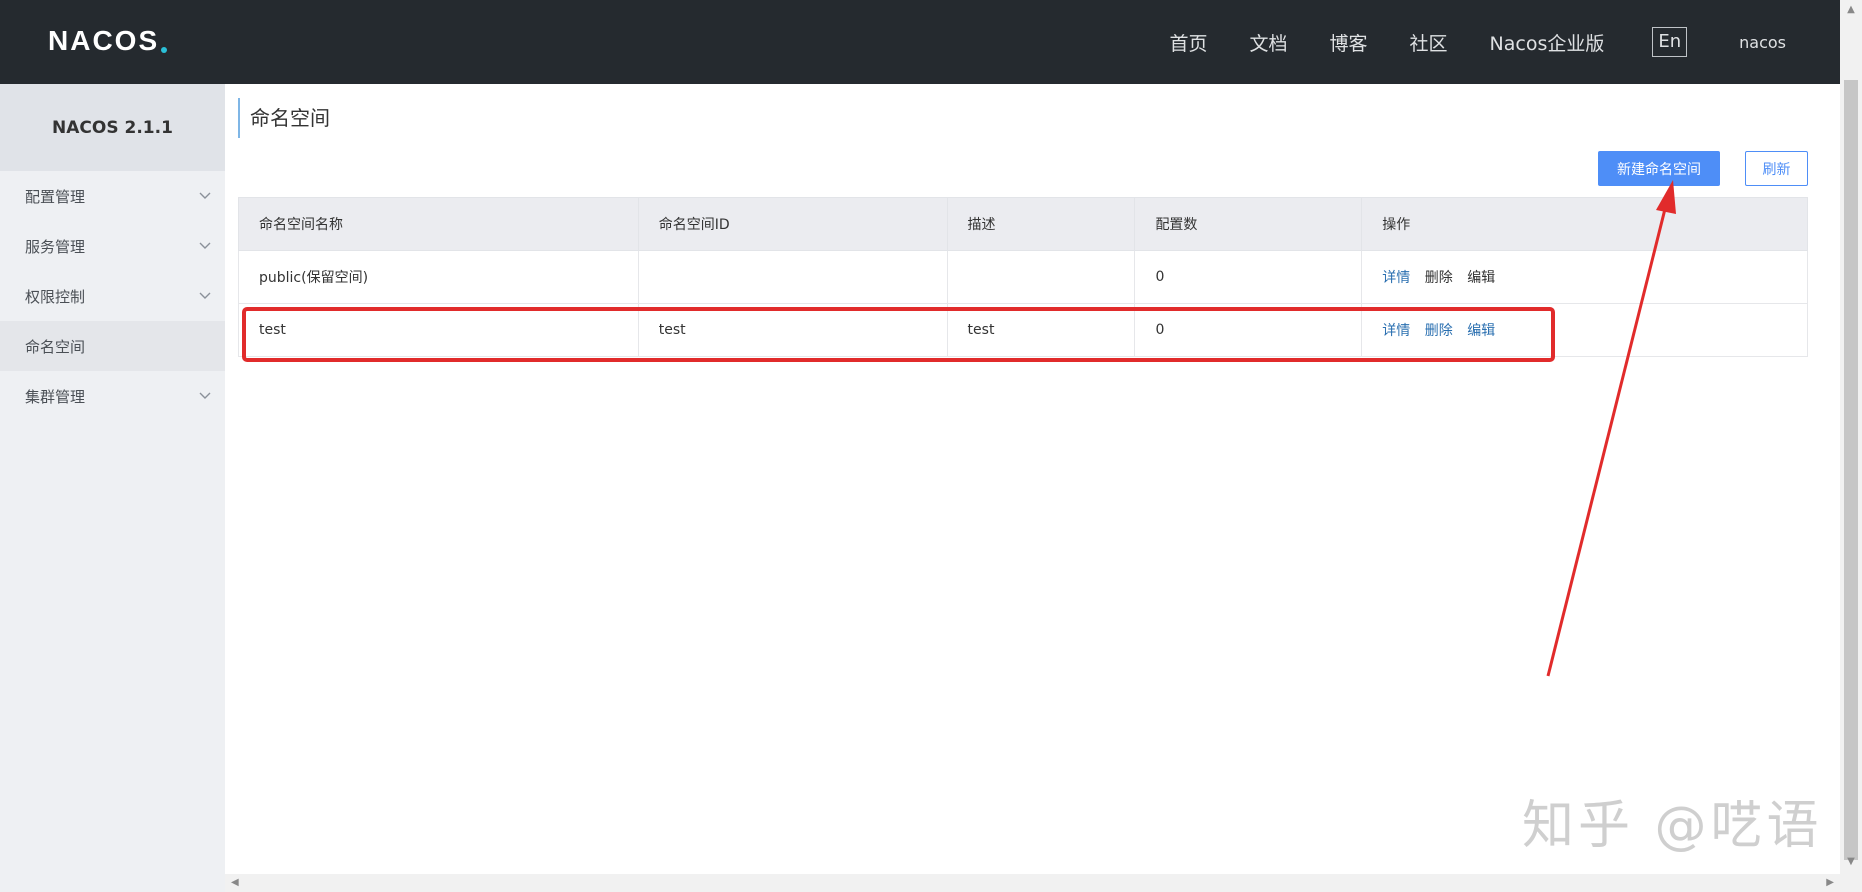  Describe the element at coordinates (112, 246) in the screenshot. I see `sidebar-item-service: 服务管理` at that location.